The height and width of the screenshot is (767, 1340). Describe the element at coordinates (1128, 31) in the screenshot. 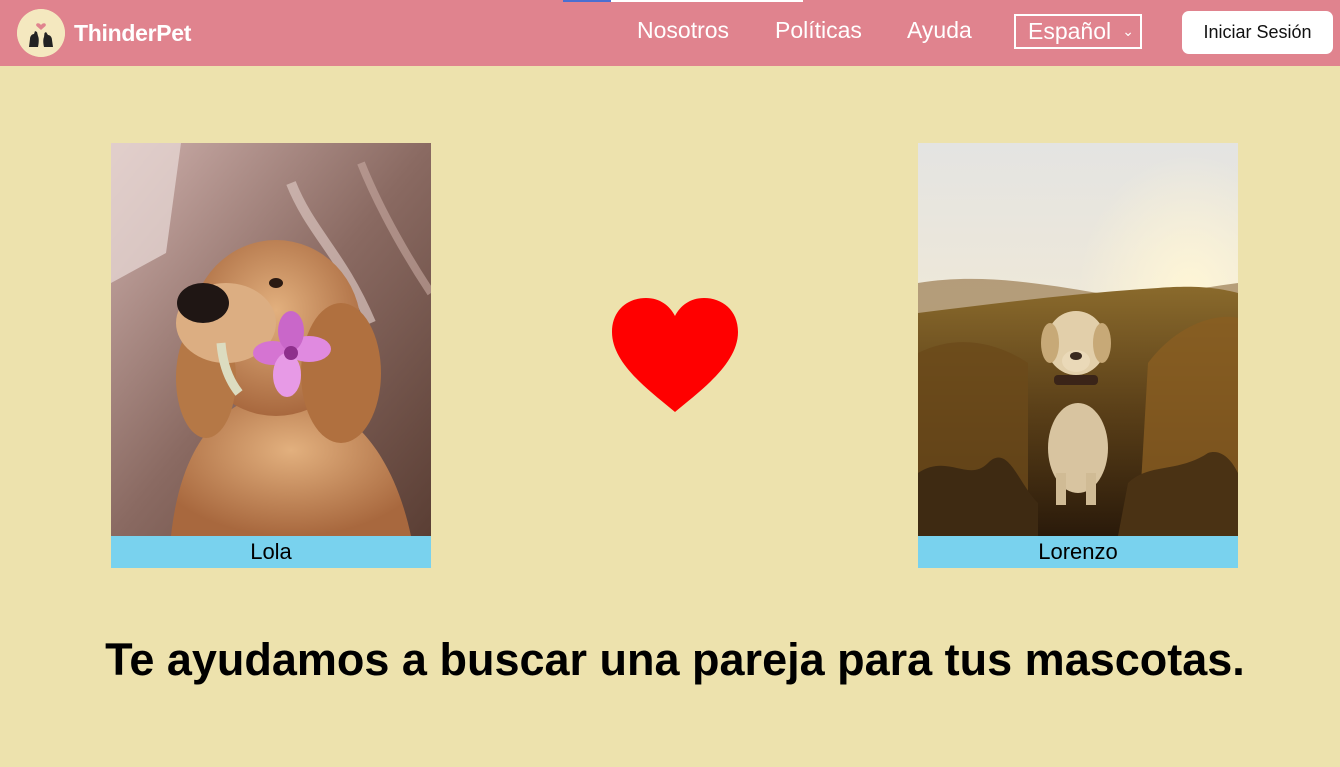

I see `chevron-down-icon: ⌄` at that location.